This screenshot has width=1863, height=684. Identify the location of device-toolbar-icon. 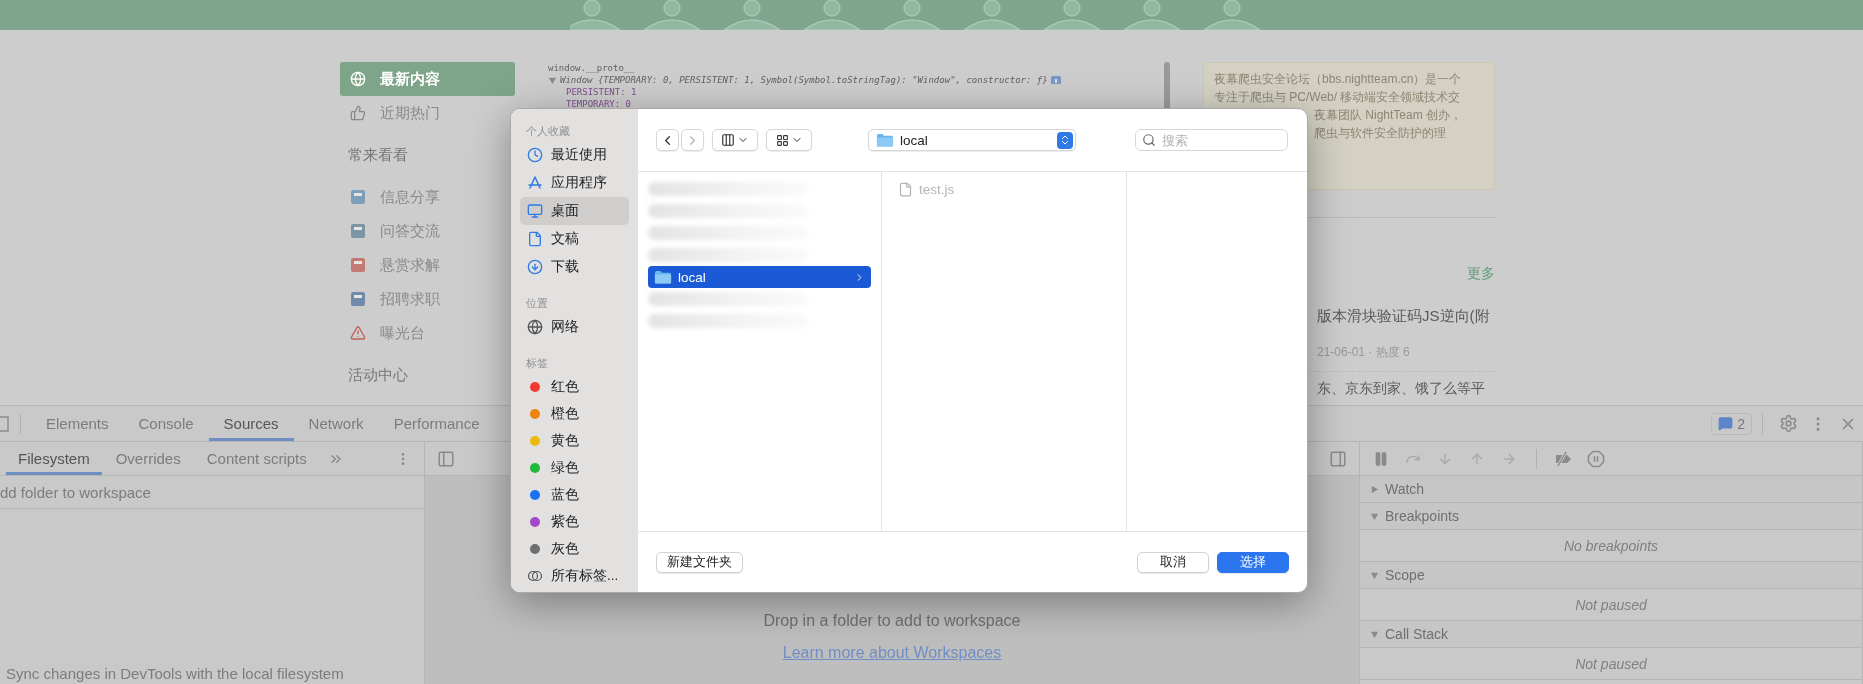
(5, 423).